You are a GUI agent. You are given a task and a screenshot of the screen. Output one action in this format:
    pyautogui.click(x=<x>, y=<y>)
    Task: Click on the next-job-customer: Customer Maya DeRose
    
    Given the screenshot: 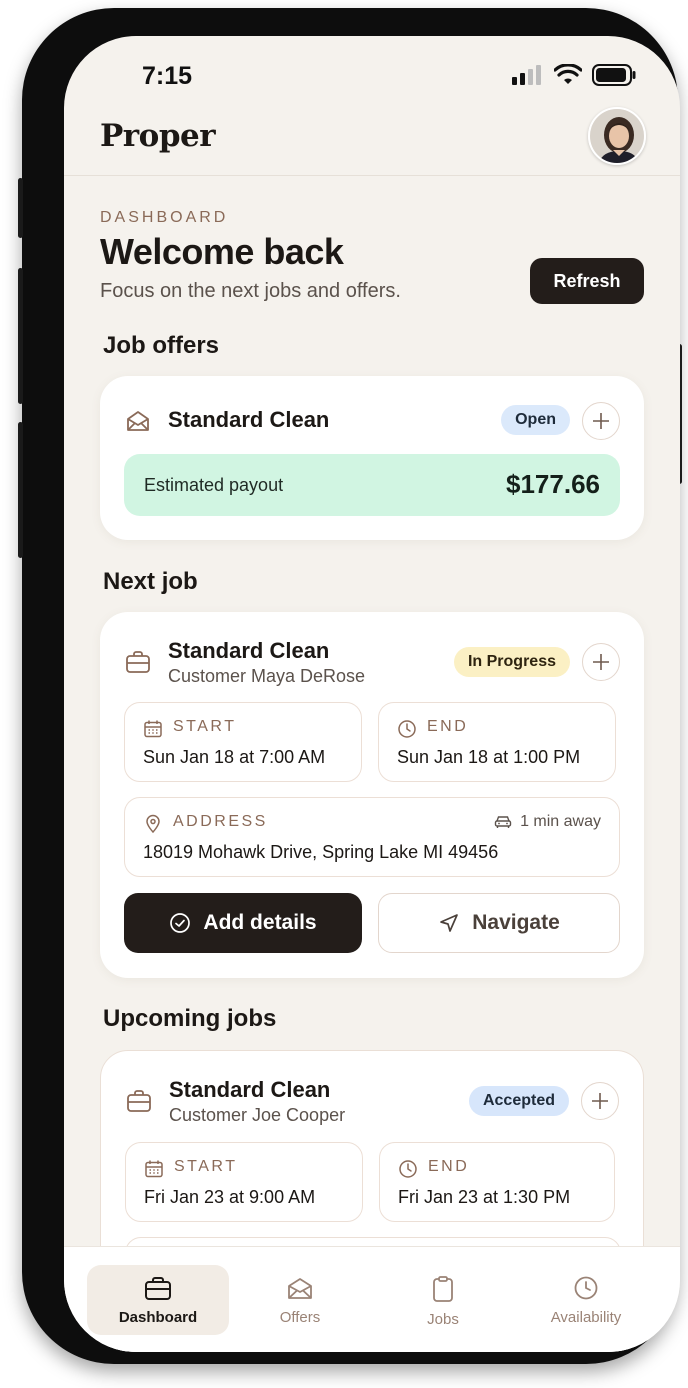 What is the action you would take?
    pyautogui.click(x=267, y=676)
    